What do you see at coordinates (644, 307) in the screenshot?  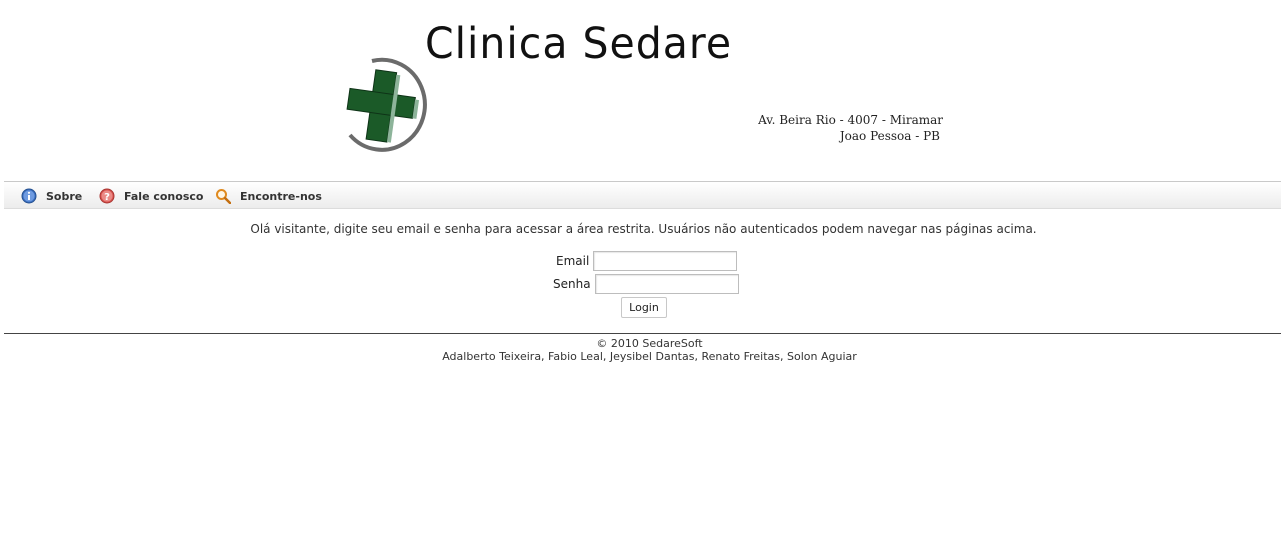 I see `login-button: Login` at bounding box center [644, 307].